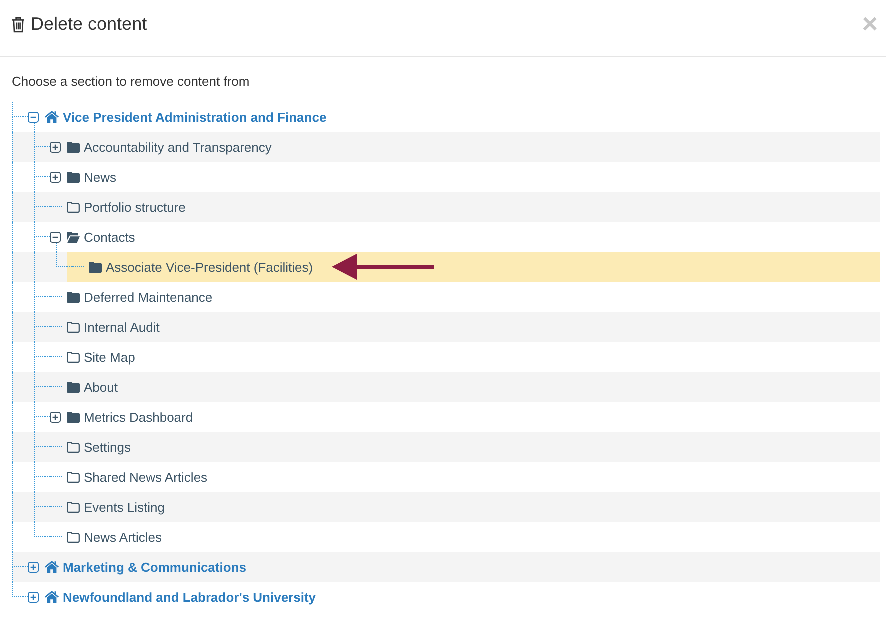 Image resolution: width=886 pixels, height=630 pixels. I want to click on tree-item: Deferred Maintenance, so click(148, 297).